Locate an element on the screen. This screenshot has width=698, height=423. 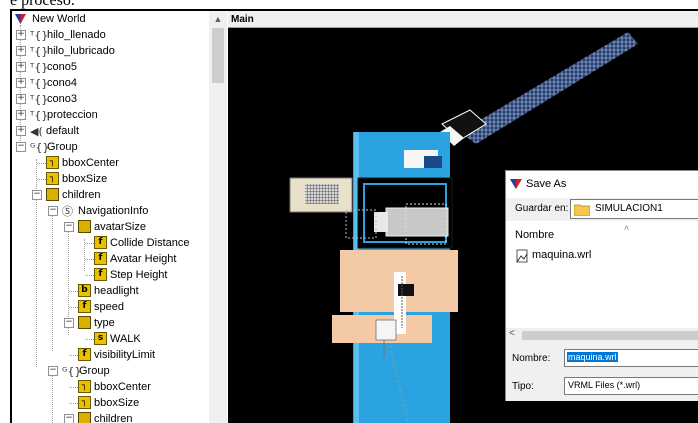
tree-item-label: Avatar Height is located at coordinates (143, 259).